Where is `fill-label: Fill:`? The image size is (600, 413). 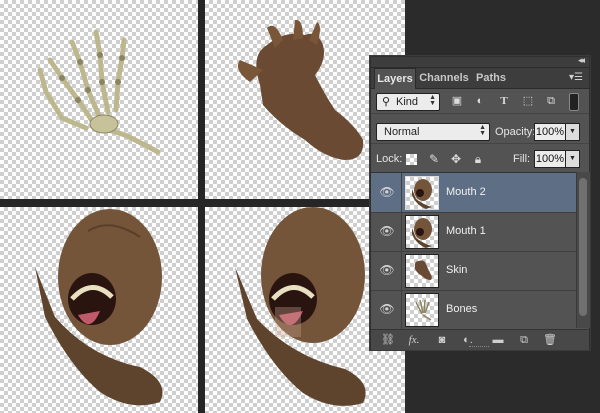 fill-label: Fill: is located at coordinates (522, 159).